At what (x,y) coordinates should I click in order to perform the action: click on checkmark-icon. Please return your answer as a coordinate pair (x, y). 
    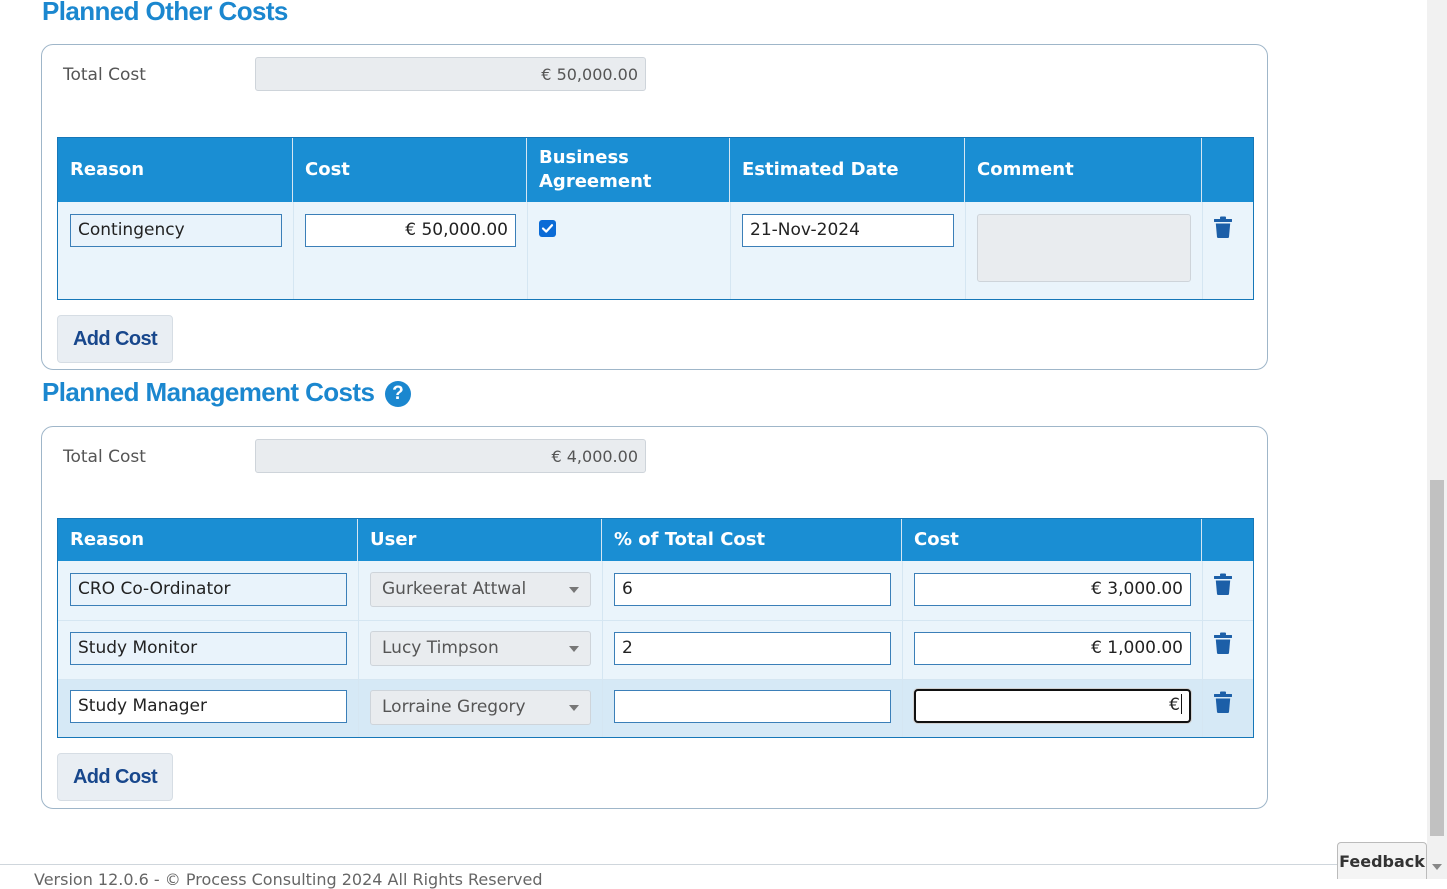
    Looking at the image, I should click on (547, 228).